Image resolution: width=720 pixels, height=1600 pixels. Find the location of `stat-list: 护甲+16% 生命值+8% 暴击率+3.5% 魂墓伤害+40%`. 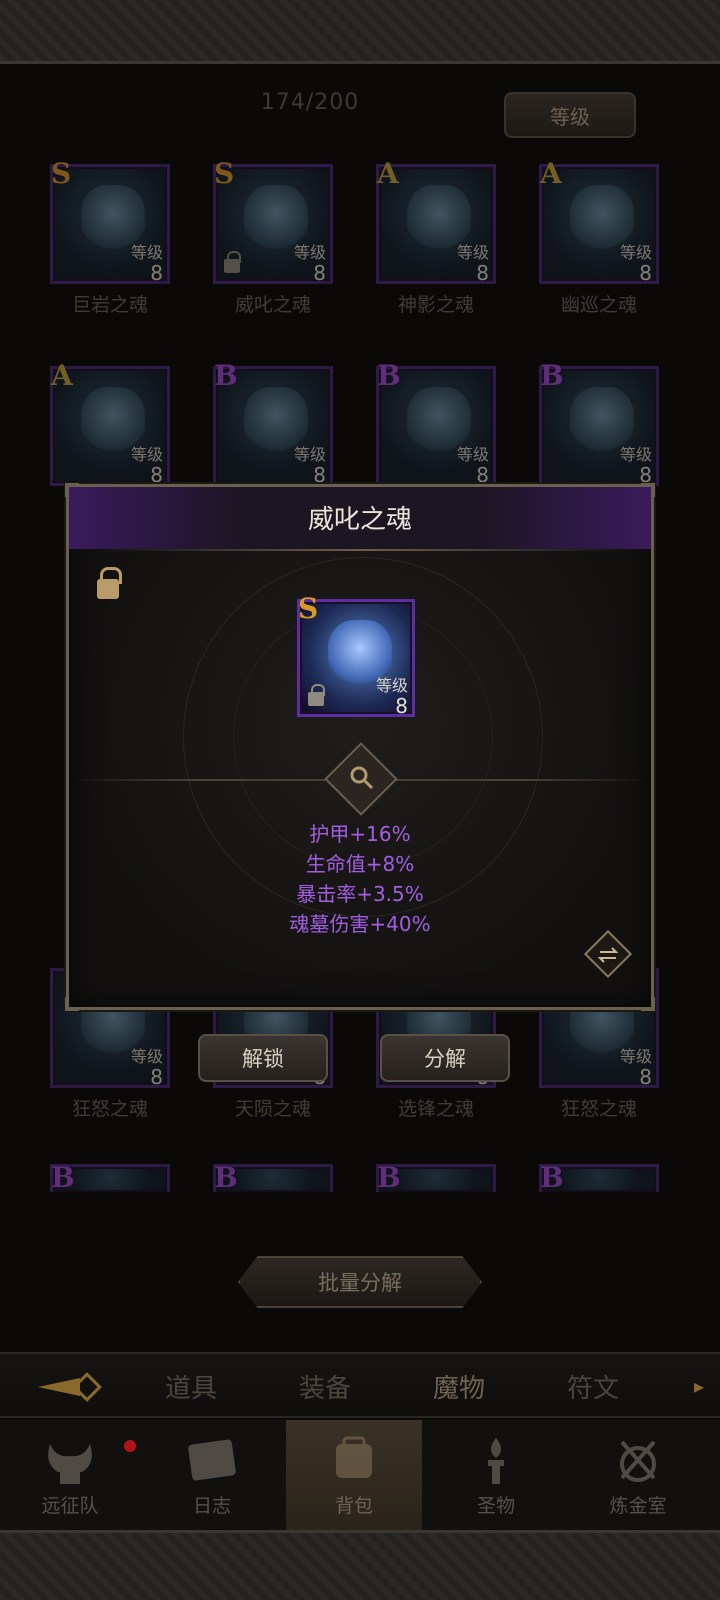

stat-list: 护甲+16% 生命值+8% 暴击率+3.5% 魂墓伤害+40% is located at coordinates (360, 879).